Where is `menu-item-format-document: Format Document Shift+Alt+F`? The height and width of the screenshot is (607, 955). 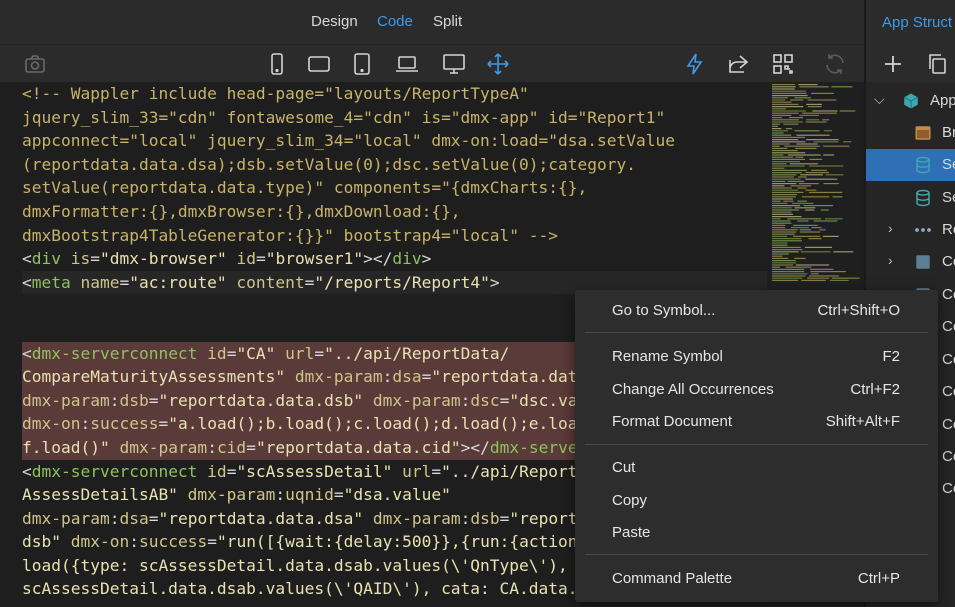
menu-item-format-document: Format Document Shift+Alt+F is located at coordinates (756, 422).